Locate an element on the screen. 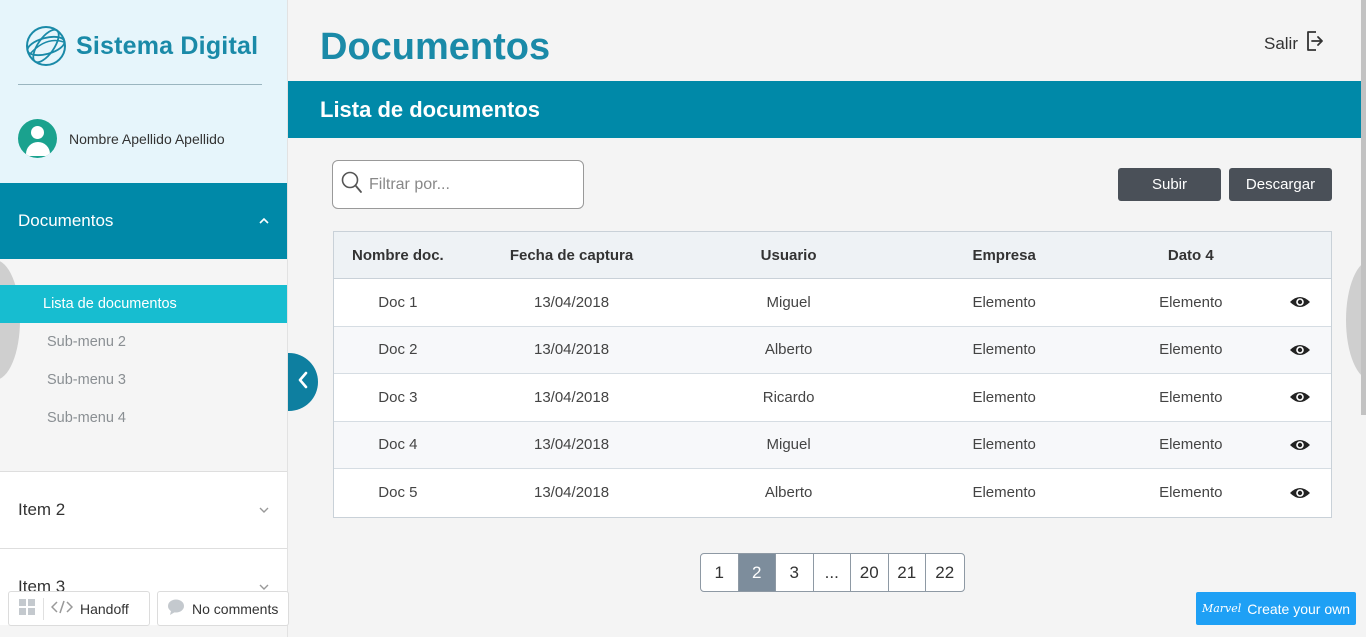 The width and height of the screenshot is (1366, 637). page-20: 20 is located at coordinates (870, 572).